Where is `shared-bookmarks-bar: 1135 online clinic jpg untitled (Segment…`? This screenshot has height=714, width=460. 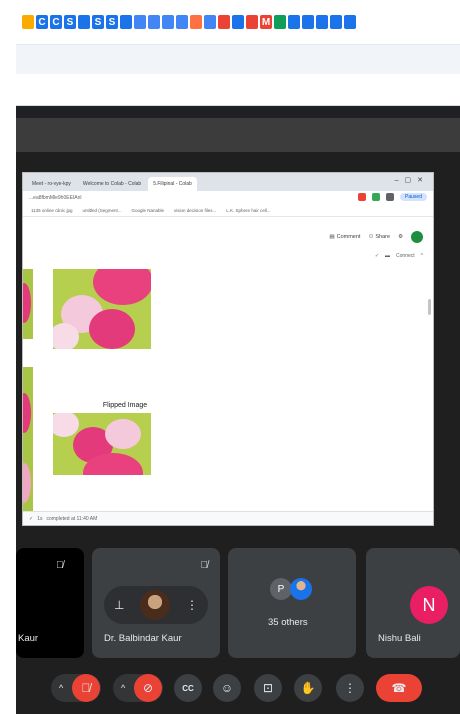
shared-bookmarks-bar: 1135 online clinic jpg untitled (Segment… is located at coordinates (228, 211).